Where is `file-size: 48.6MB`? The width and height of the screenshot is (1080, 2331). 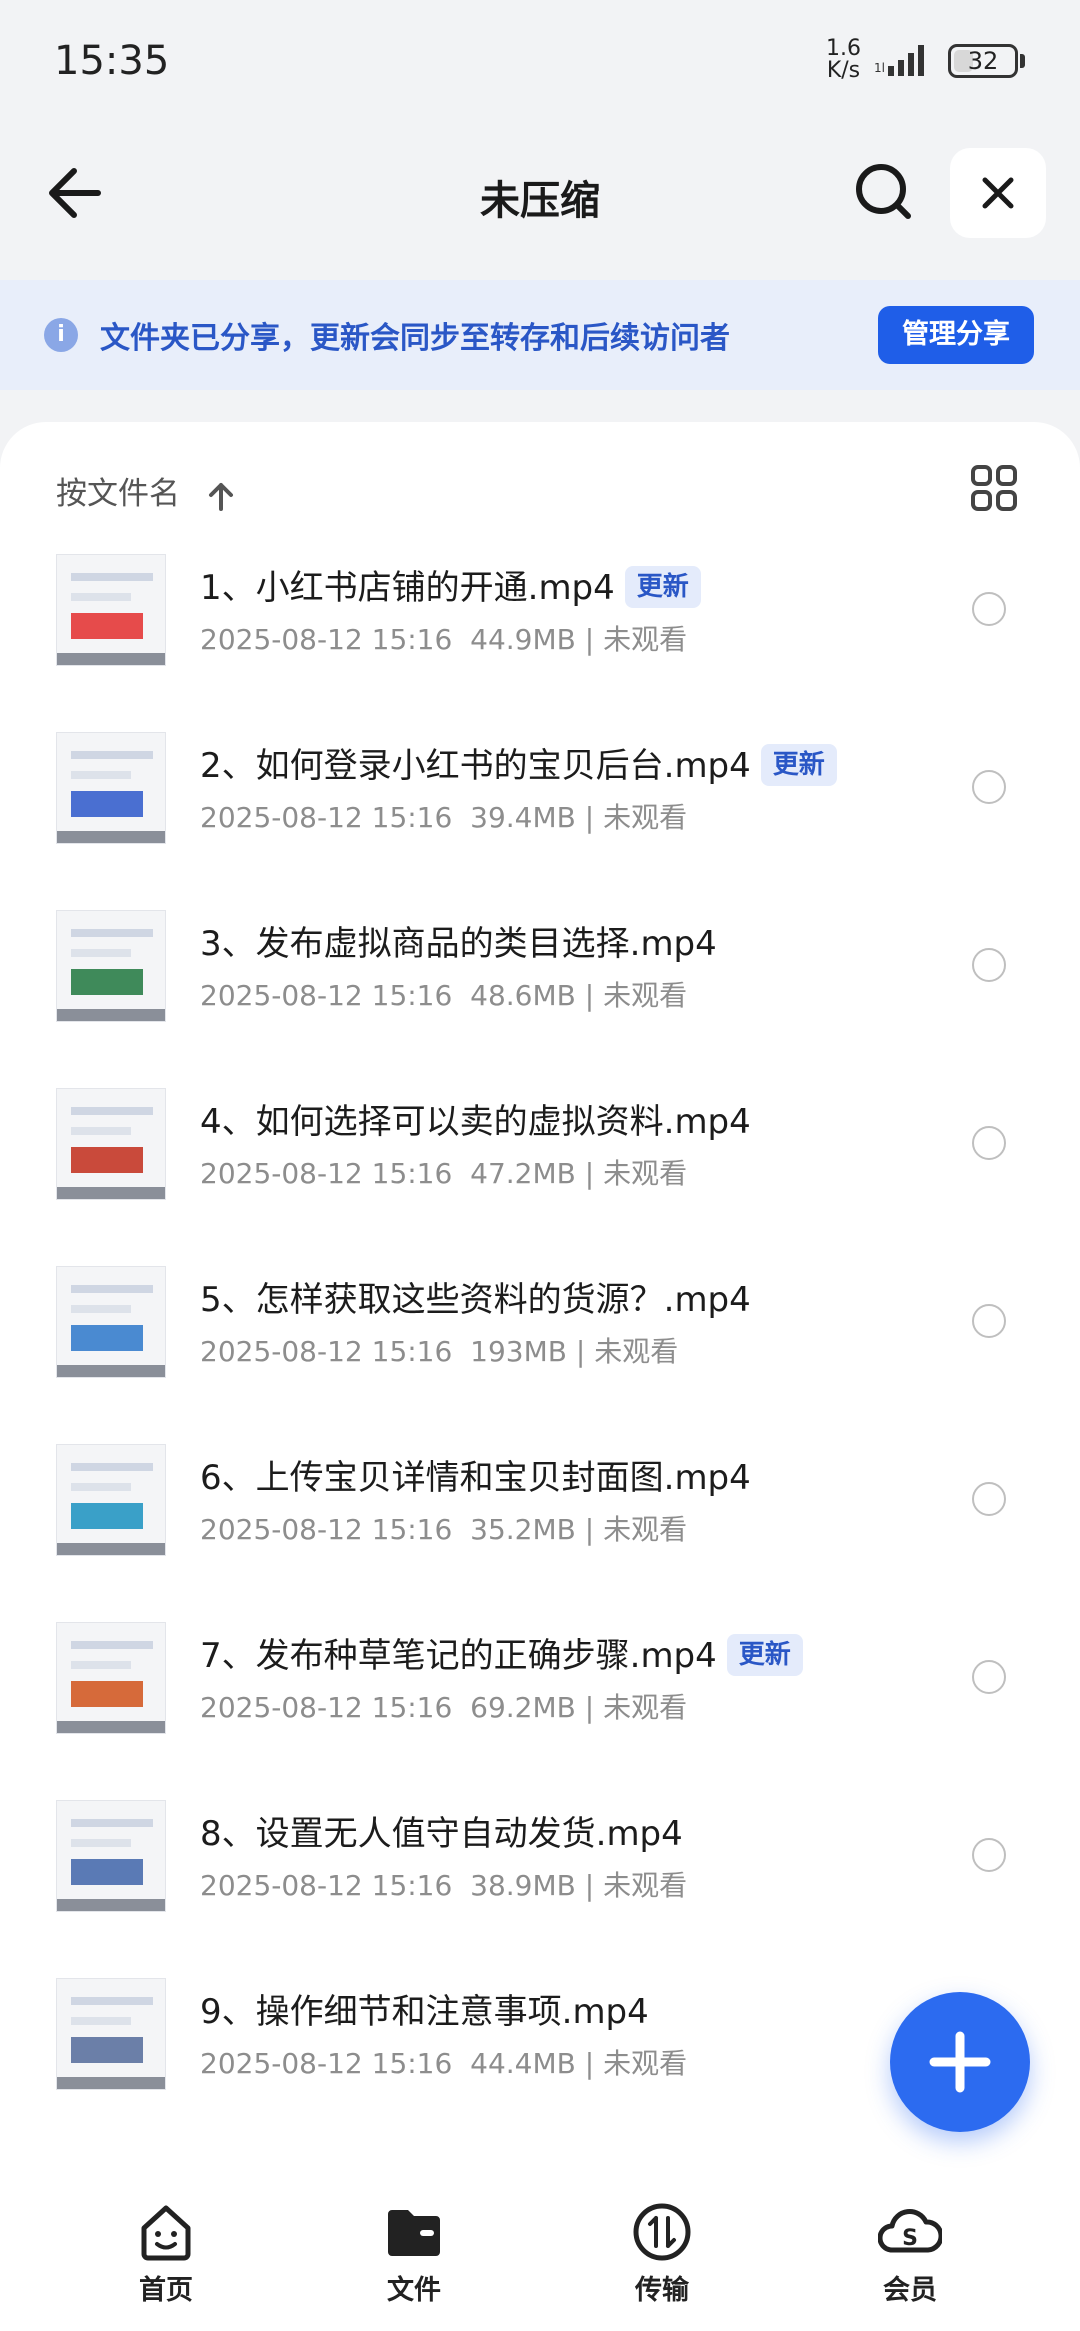
file-size: 48.6MB is located at coordinates (523, 995).